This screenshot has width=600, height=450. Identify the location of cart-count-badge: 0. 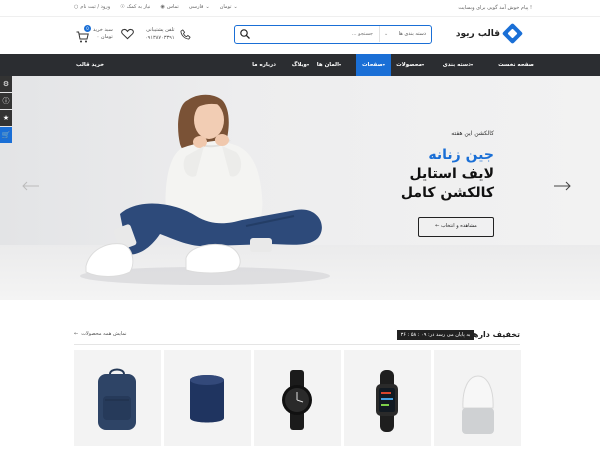
(87, 28).